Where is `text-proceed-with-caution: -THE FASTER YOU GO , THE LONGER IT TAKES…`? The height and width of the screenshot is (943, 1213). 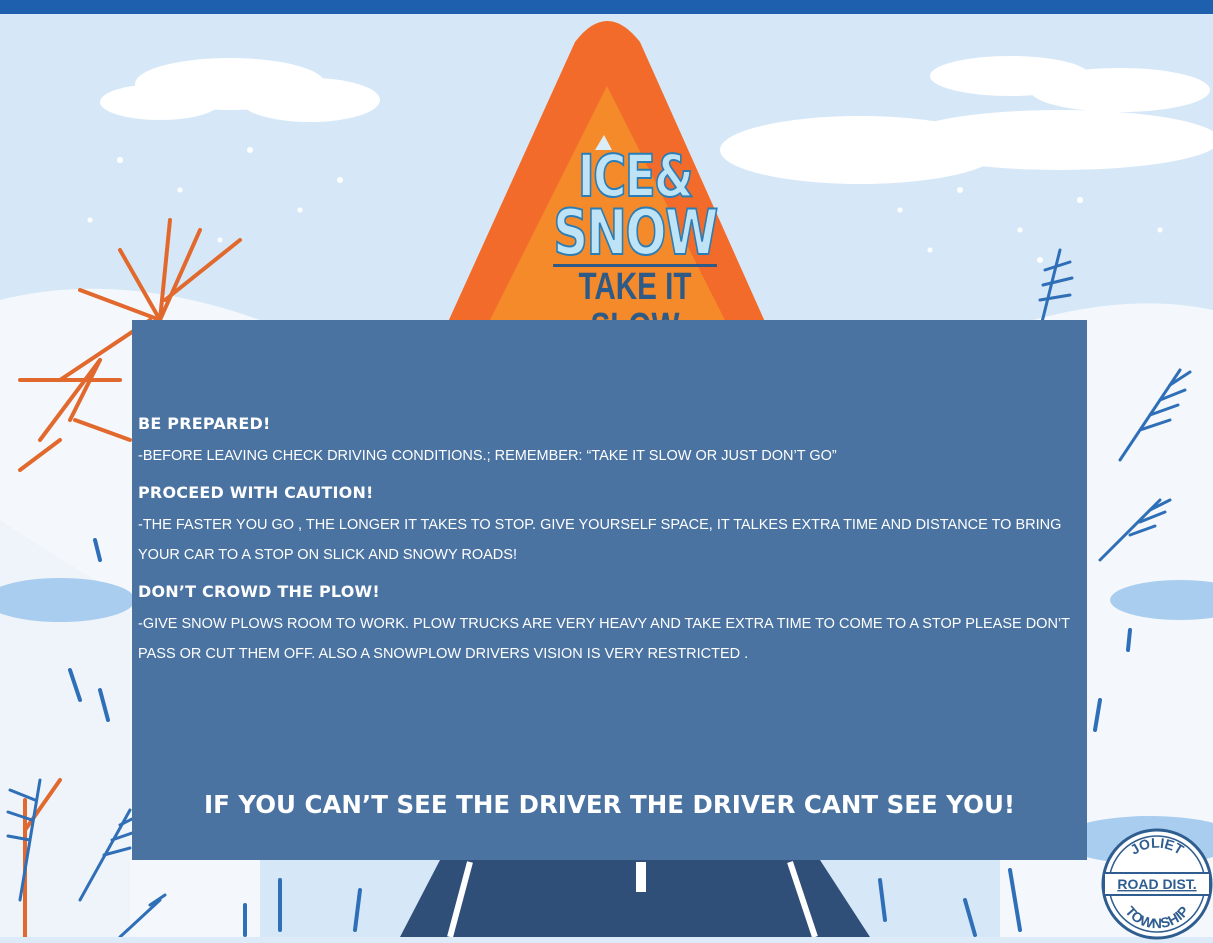
text-proceed-with-caution: -THE FASTER YOU GO , THE LONGER IT TAKES… is located at coordinates (600, 540).